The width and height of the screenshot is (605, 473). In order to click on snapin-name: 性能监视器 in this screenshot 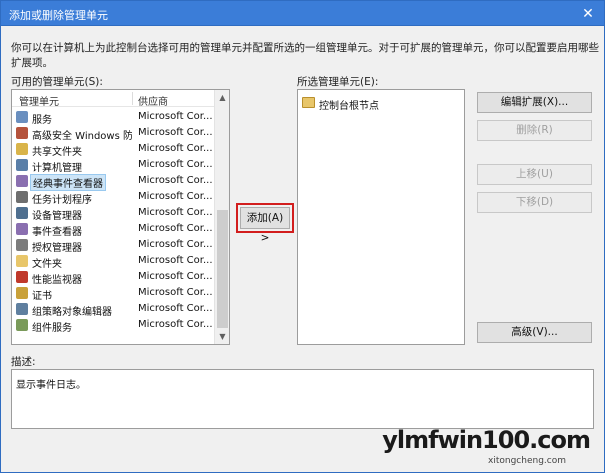, I will do `click(57, 280)`.